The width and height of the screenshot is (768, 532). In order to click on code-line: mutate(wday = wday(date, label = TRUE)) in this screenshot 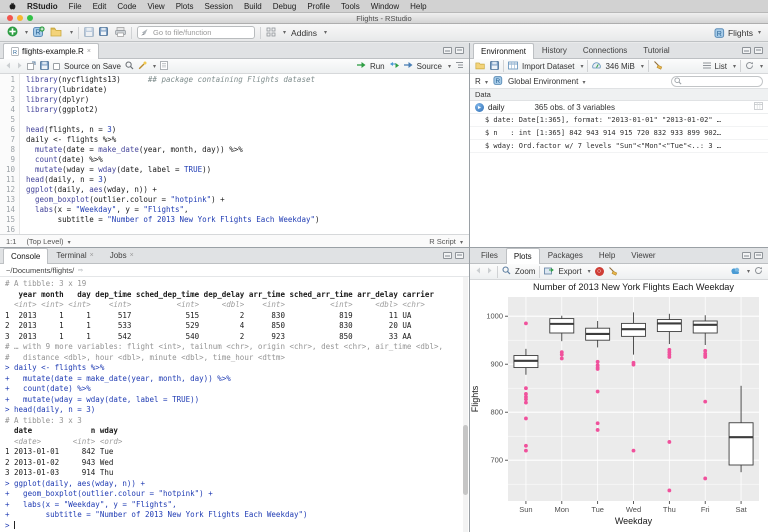, I will do `click(247, 170)`.